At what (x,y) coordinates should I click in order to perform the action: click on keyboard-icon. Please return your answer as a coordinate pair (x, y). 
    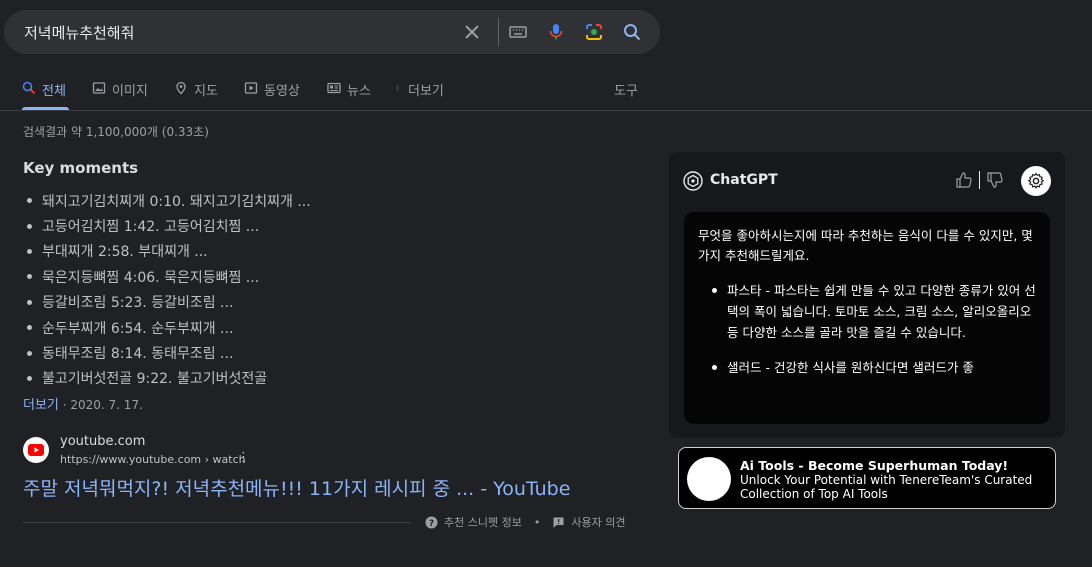
    Looking at the image, I should click on (518, 32).